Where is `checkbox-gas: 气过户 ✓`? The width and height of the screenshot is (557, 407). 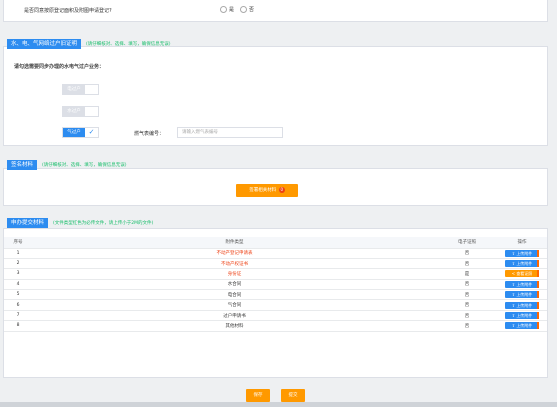
checkbox-gas: 气过户 ✓ is located at coordinates (80, 132).